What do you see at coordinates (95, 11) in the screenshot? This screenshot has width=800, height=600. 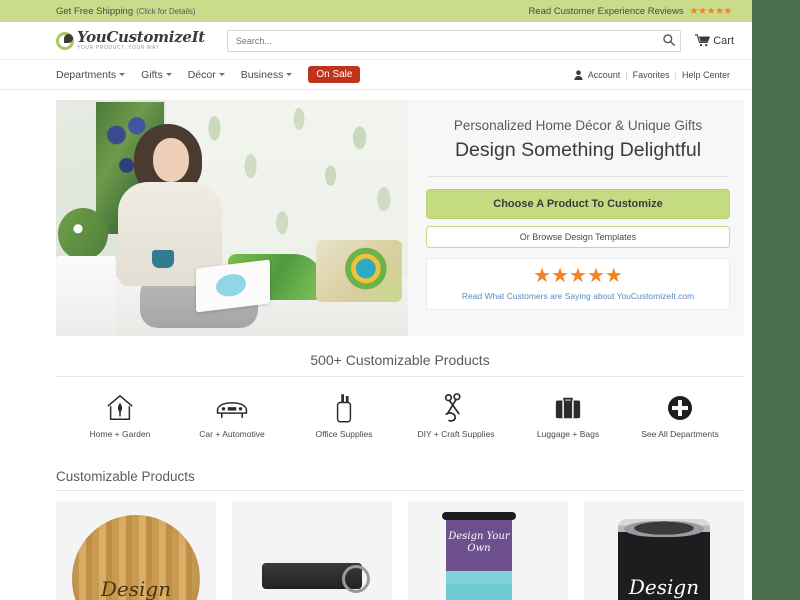 I see `free-shipping-label: Get Free Shipping` at bounding box center [95, 11].